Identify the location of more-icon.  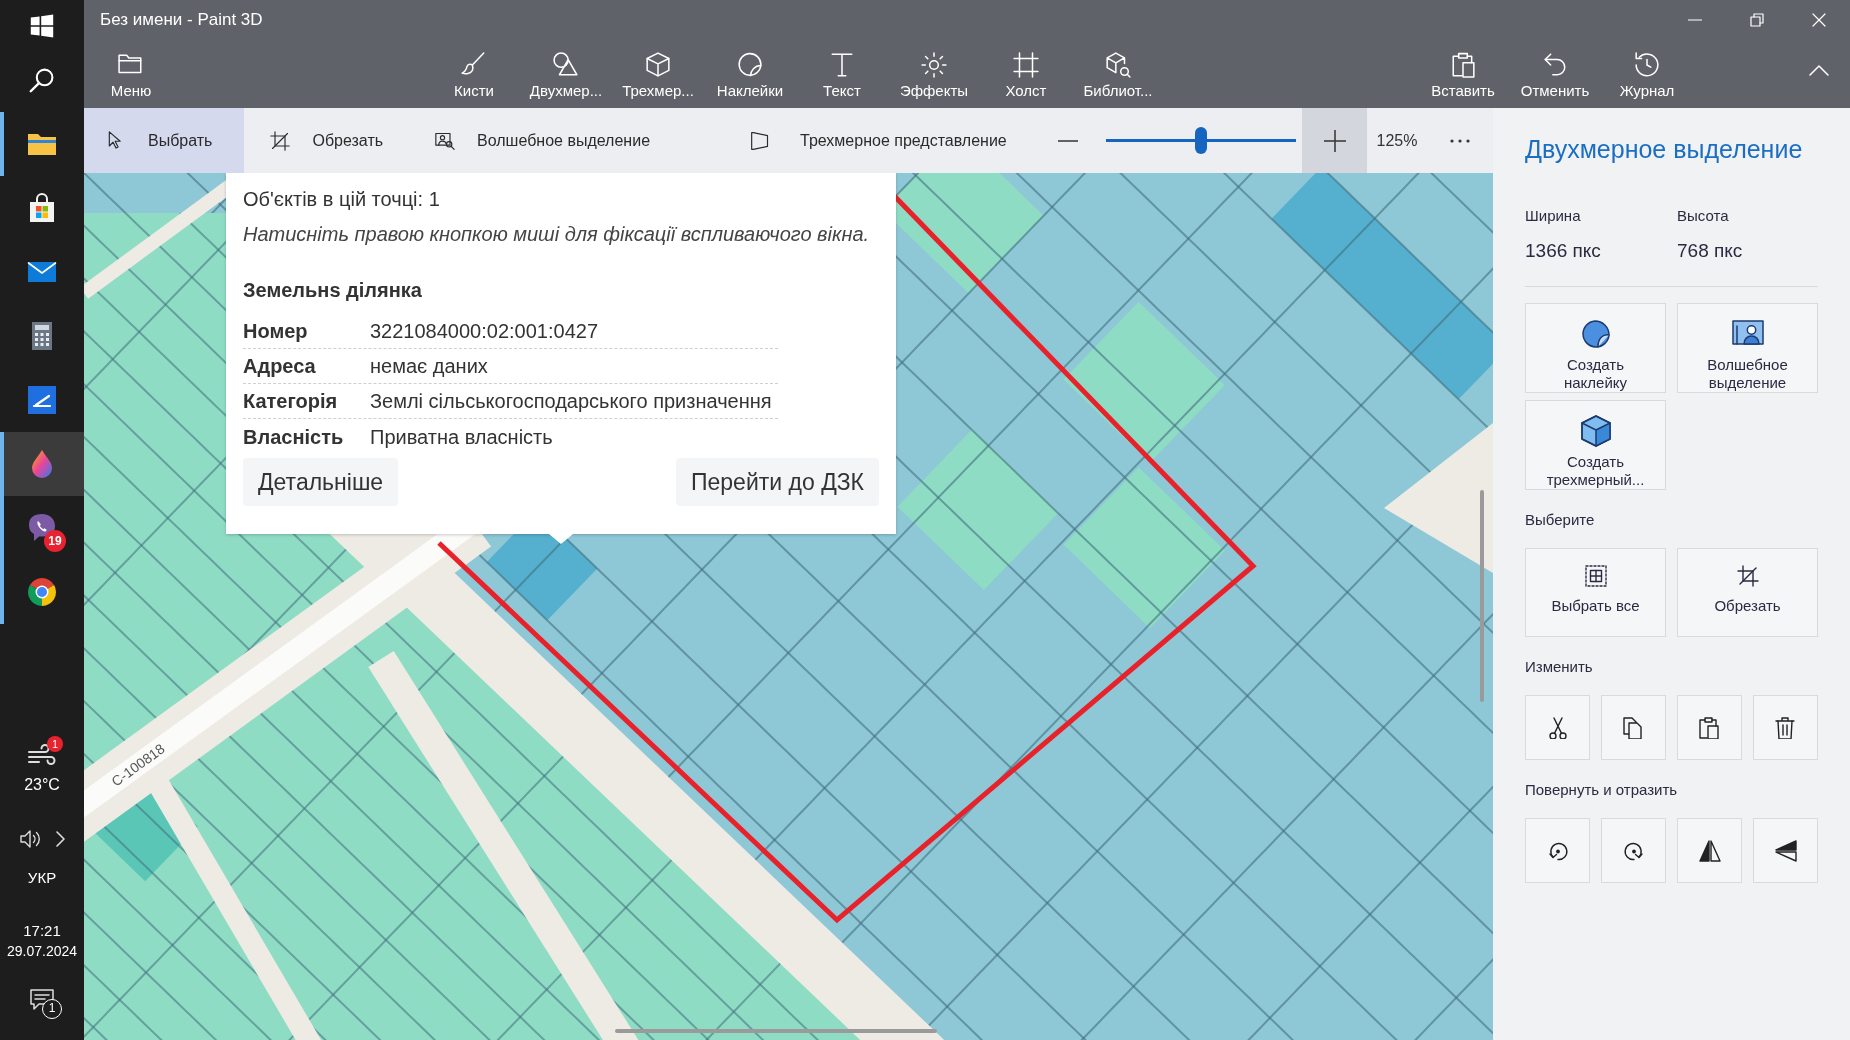
(1460, 140).